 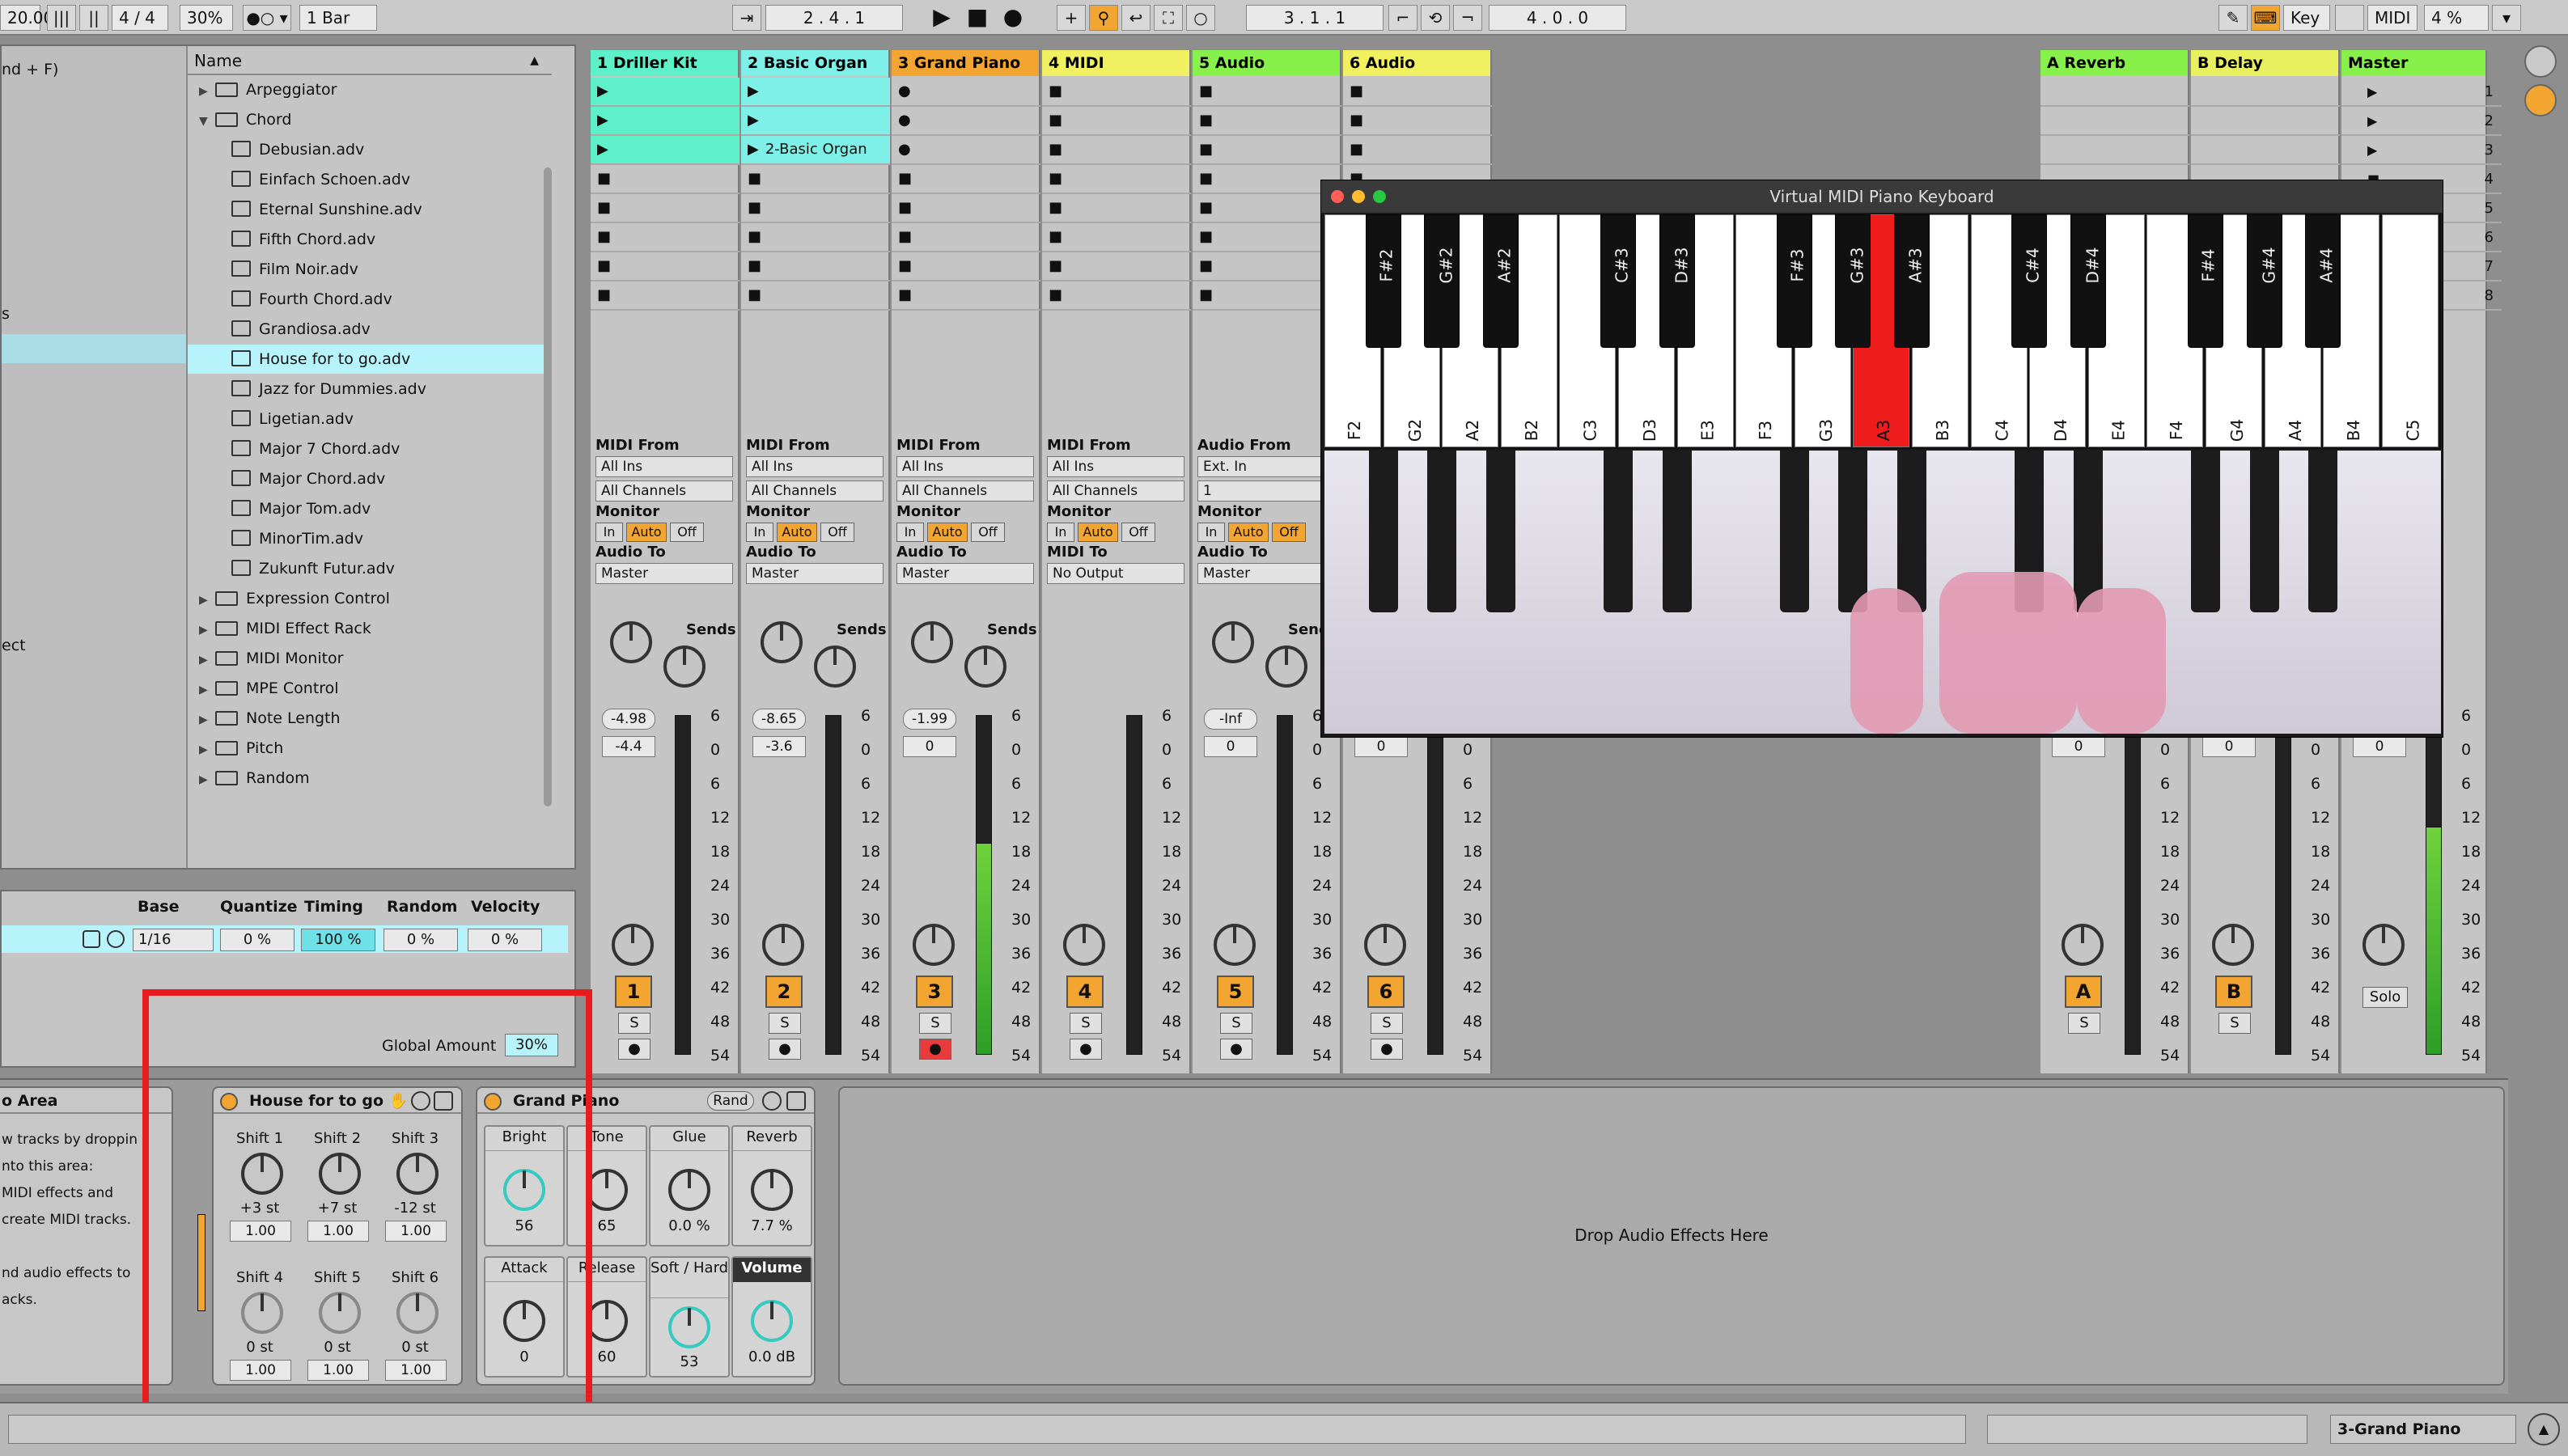 I want to click on black-key: F#2, so click(x=1383, y=281).